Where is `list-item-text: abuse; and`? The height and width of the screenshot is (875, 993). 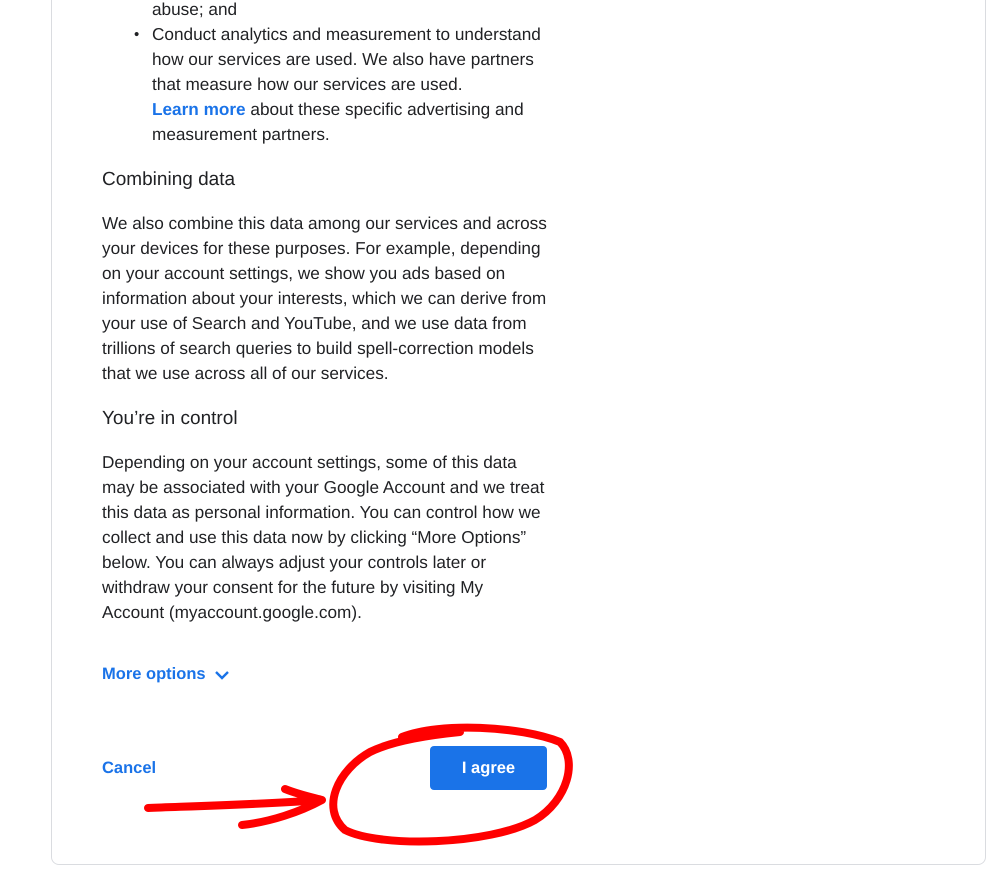 list-item-text: abuse; and is located at coordinates (195, 10).